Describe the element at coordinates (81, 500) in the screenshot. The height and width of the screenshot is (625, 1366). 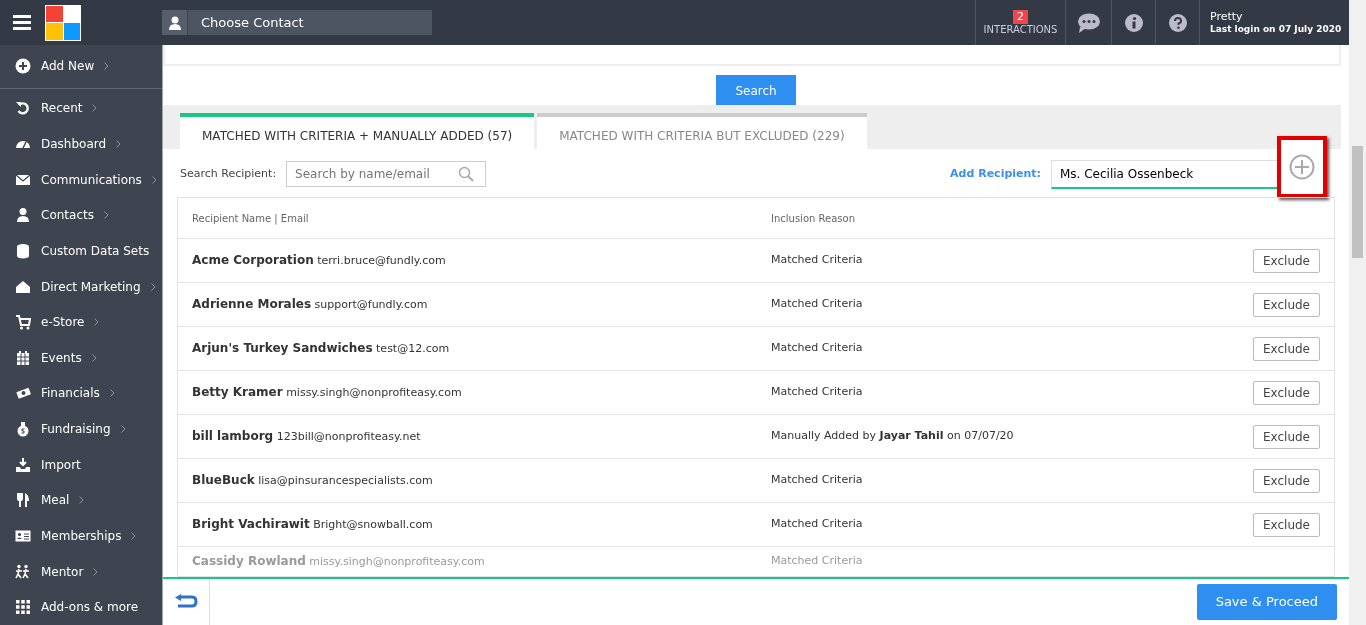
I see `sidebar-item: Meal` at that location.